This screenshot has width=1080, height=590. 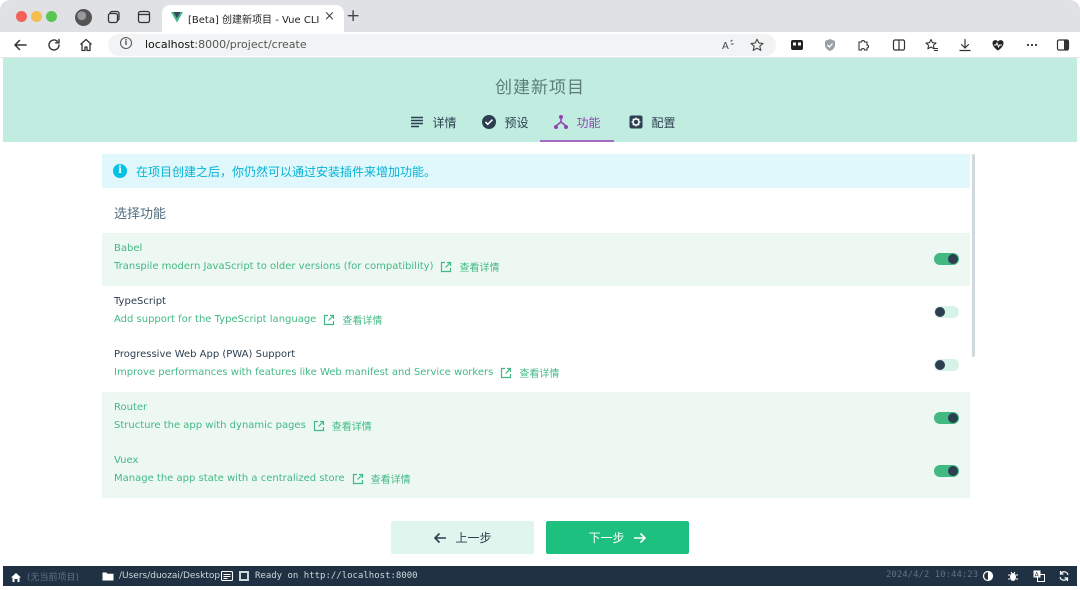 What do you see at coordinates (126, 43) in the screenshot?
I see `site-info-icon: i` at bounding box center [126, 43].